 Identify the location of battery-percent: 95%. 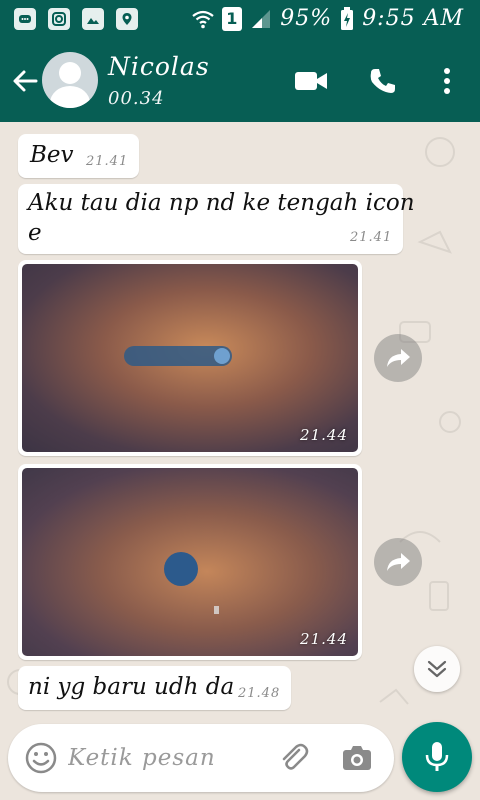
(306, 18).